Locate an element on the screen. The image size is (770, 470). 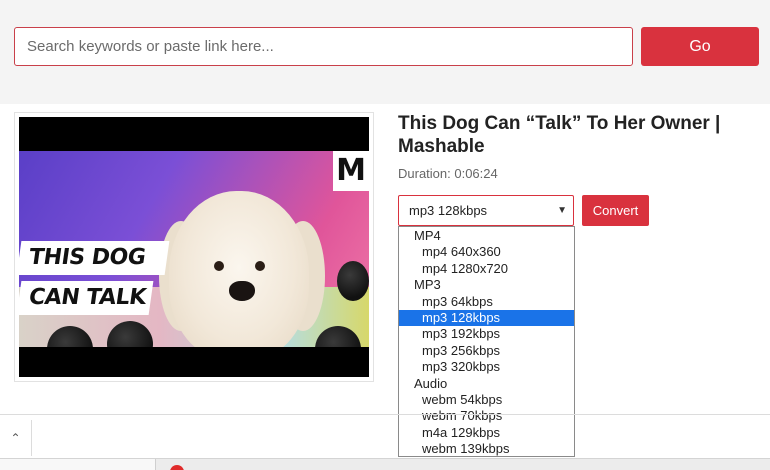
dog-eye-right is located at coordinates (260, 266).